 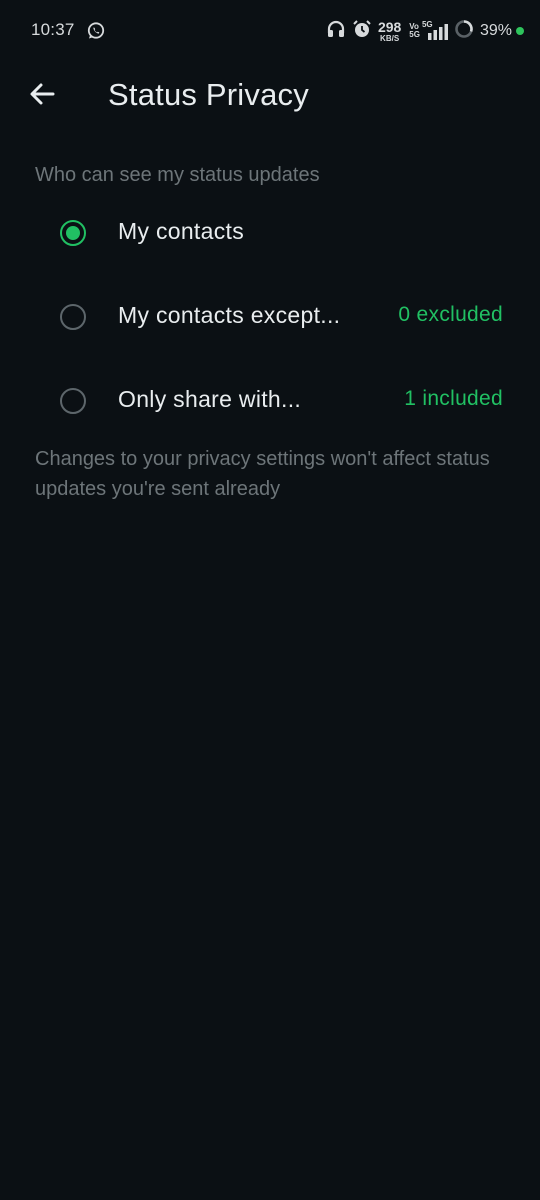 I want to click on option-my-contacts-except: My contacts except... 0 excluded, so click(x=270, y=320).